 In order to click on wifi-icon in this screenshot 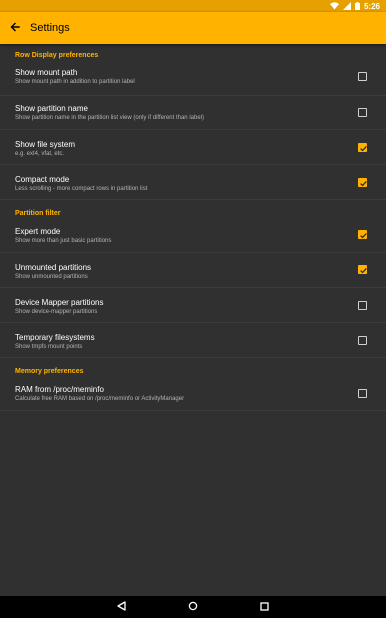, I will do `click(334, 6)`.